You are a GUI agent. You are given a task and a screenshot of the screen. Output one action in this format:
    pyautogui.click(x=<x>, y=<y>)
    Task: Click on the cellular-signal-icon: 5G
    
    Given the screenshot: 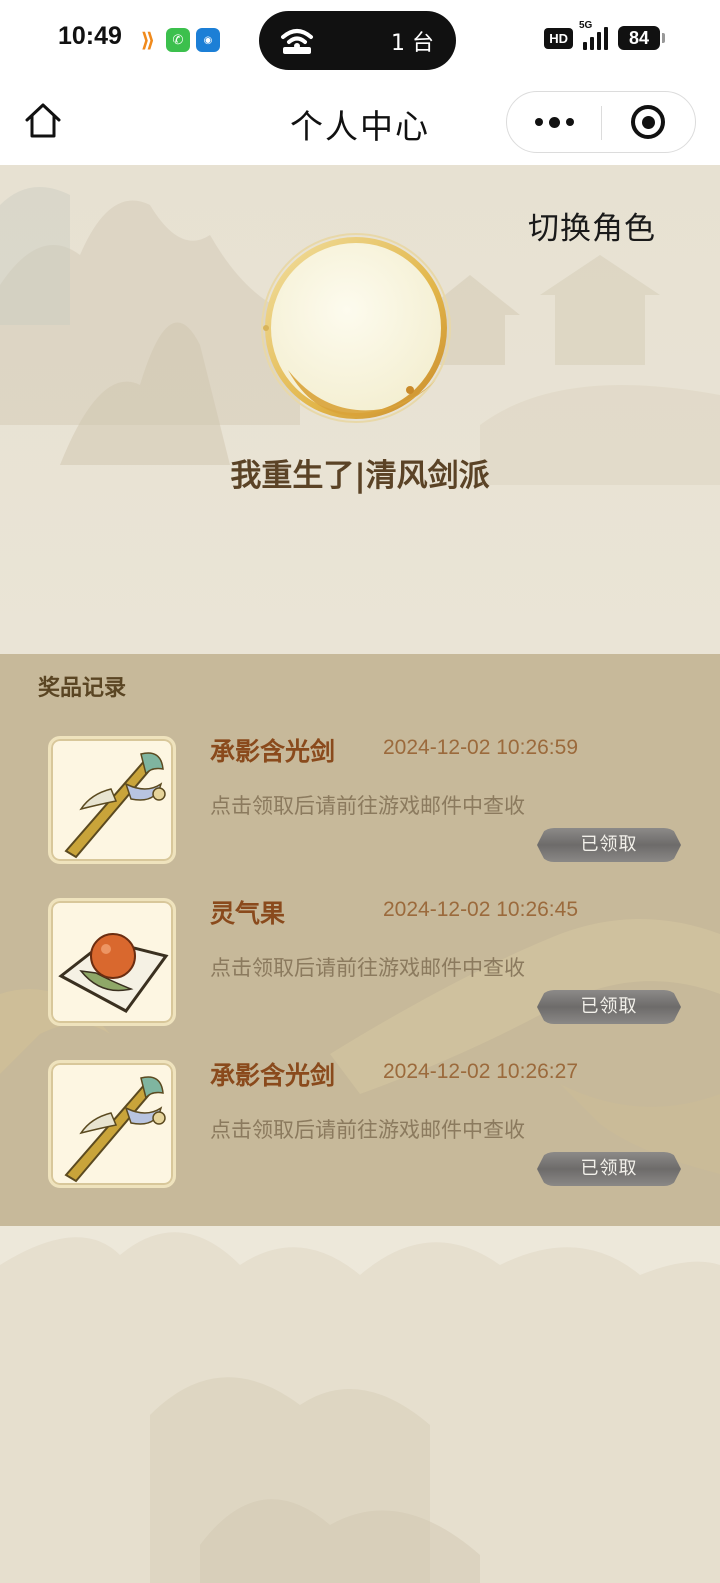 What is the action you would take?
    pyautogui.click(x=593, y=35)
    